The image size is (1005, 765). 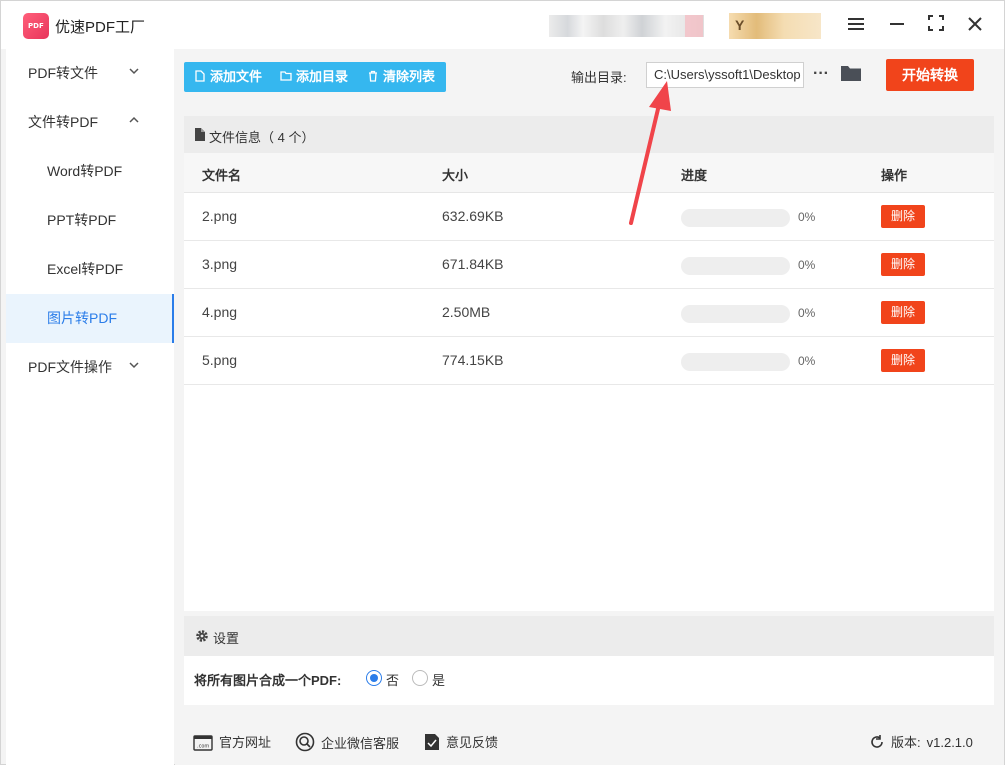 What do you see at coordinates (200, 134) in the screenshot?
I see `document-icon` at bounding box center [200, 134].